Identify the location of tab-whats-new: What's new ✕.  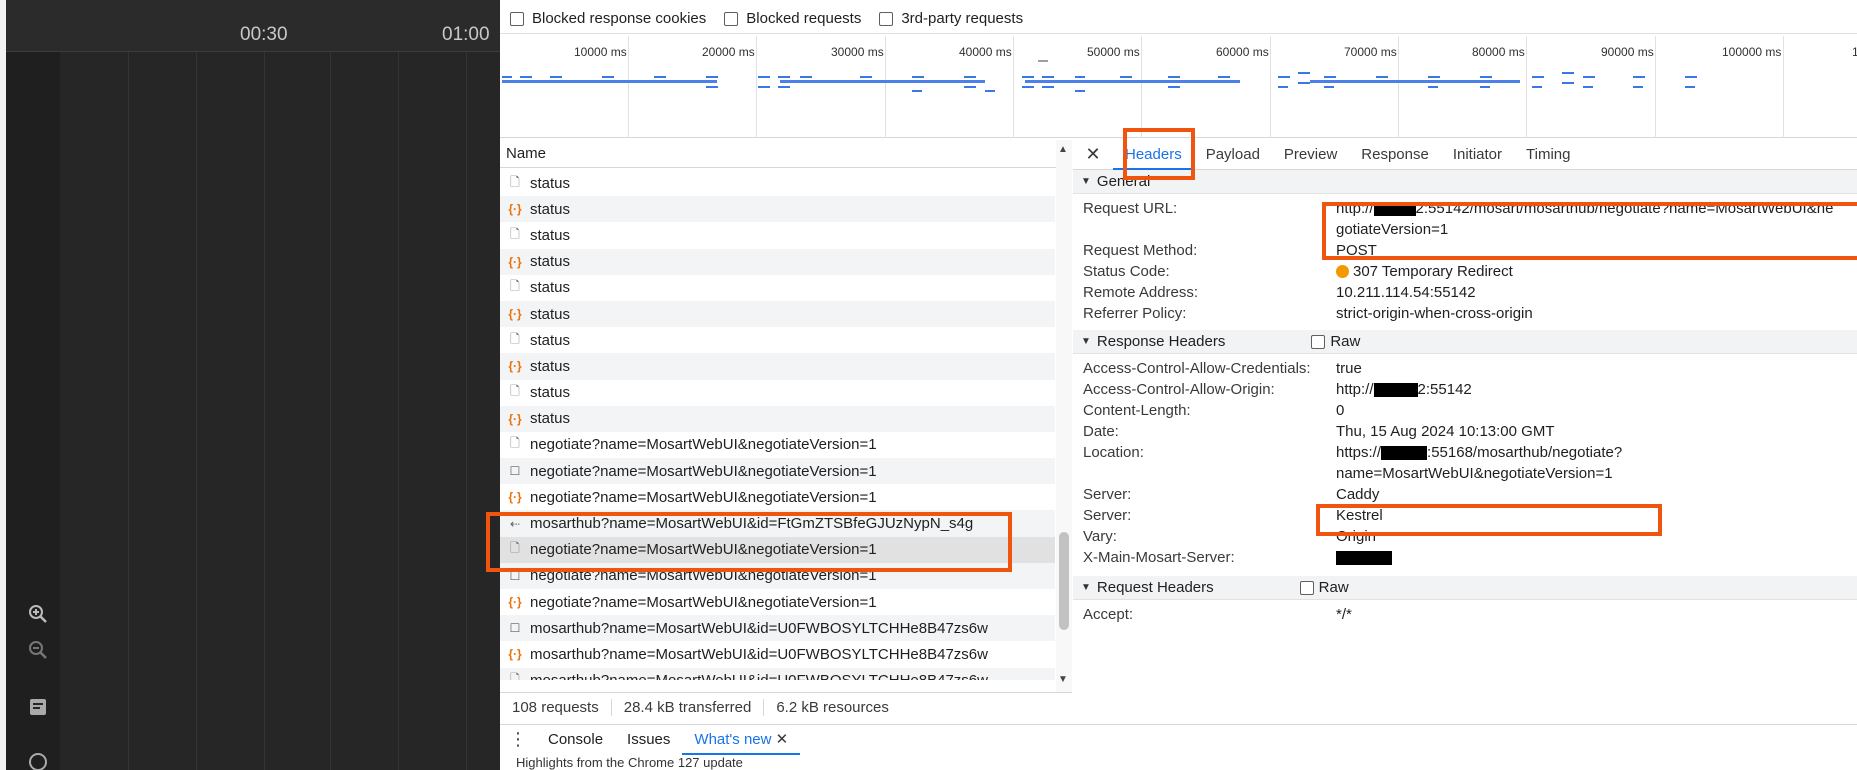
(741, 740).